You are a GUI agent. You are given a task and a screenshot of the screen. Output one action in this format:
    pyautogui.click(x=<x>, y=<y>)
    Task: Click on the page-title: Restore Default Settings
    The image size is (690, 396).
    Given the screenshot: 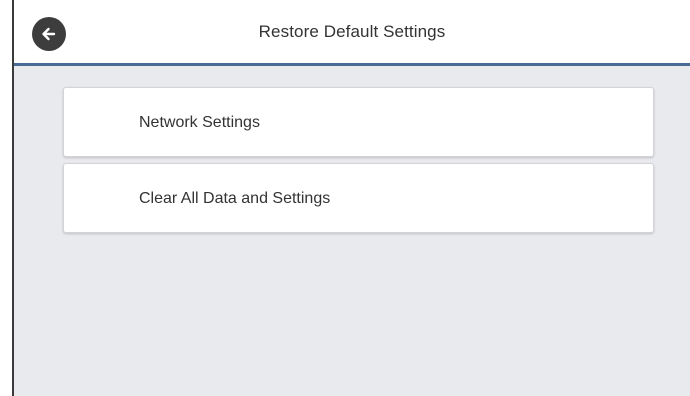 What is the action you would take?
    pyautogui.click(x=352, y=31)
    